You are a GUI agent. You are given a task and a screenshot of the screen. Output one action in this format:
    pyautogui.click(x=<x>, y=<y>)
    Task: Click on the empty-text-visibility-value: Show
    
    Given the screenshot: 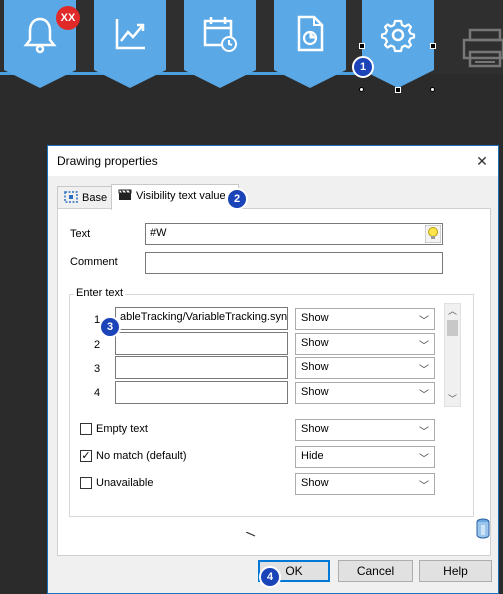 What is the action you would take?
    pyautogui.click(x=315, y=429)
    